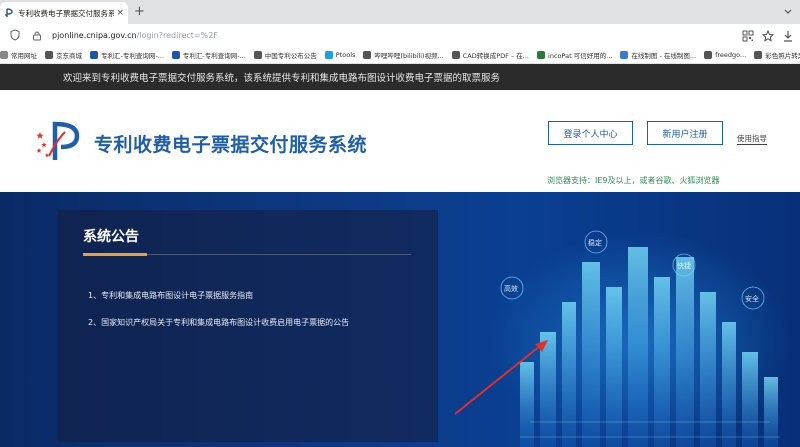 The image size is (800, 447). Describe the element at coordinates (748, 36) in the screenshot. I see `qr-code-icon` at that location.